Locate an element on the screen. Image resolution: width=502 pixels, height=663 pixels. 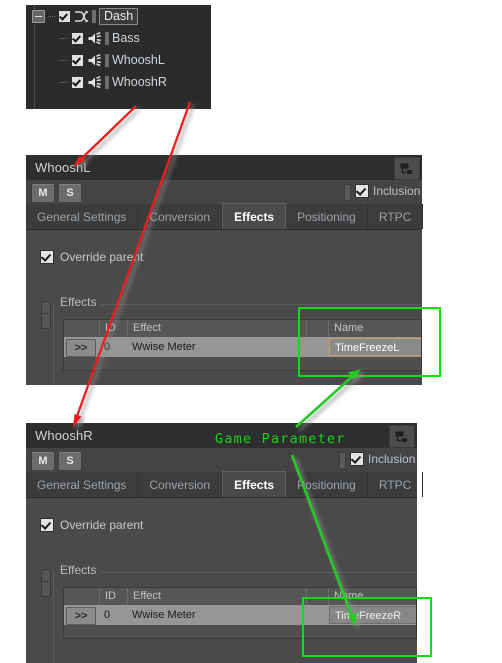
project-explorer-tree: Dash Bass WhooshL WhooshR is located at coordinates (118, 57).